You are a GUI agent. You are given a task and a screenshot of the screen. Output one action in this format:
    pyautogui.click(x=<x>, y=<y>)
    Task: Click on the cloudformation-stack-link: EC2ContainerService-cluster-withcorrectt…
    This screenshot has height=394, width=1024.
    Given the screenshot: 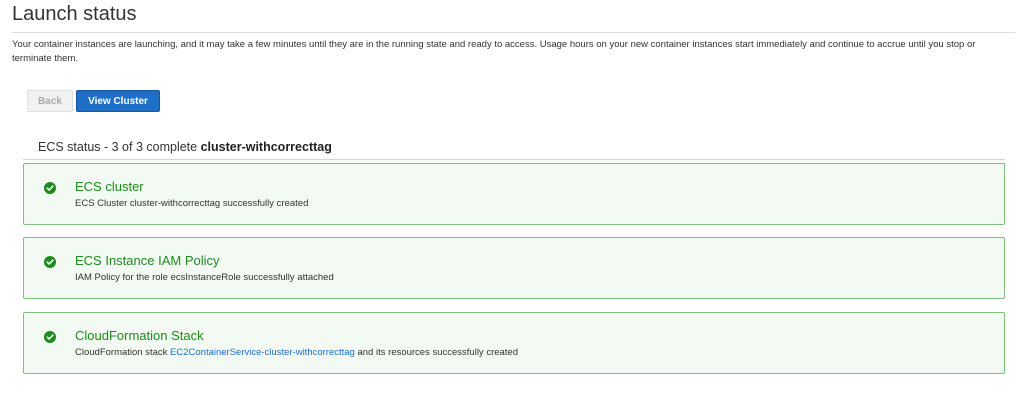 What is the action you would take?
    pyautogui.click(x=262, y=352)
    